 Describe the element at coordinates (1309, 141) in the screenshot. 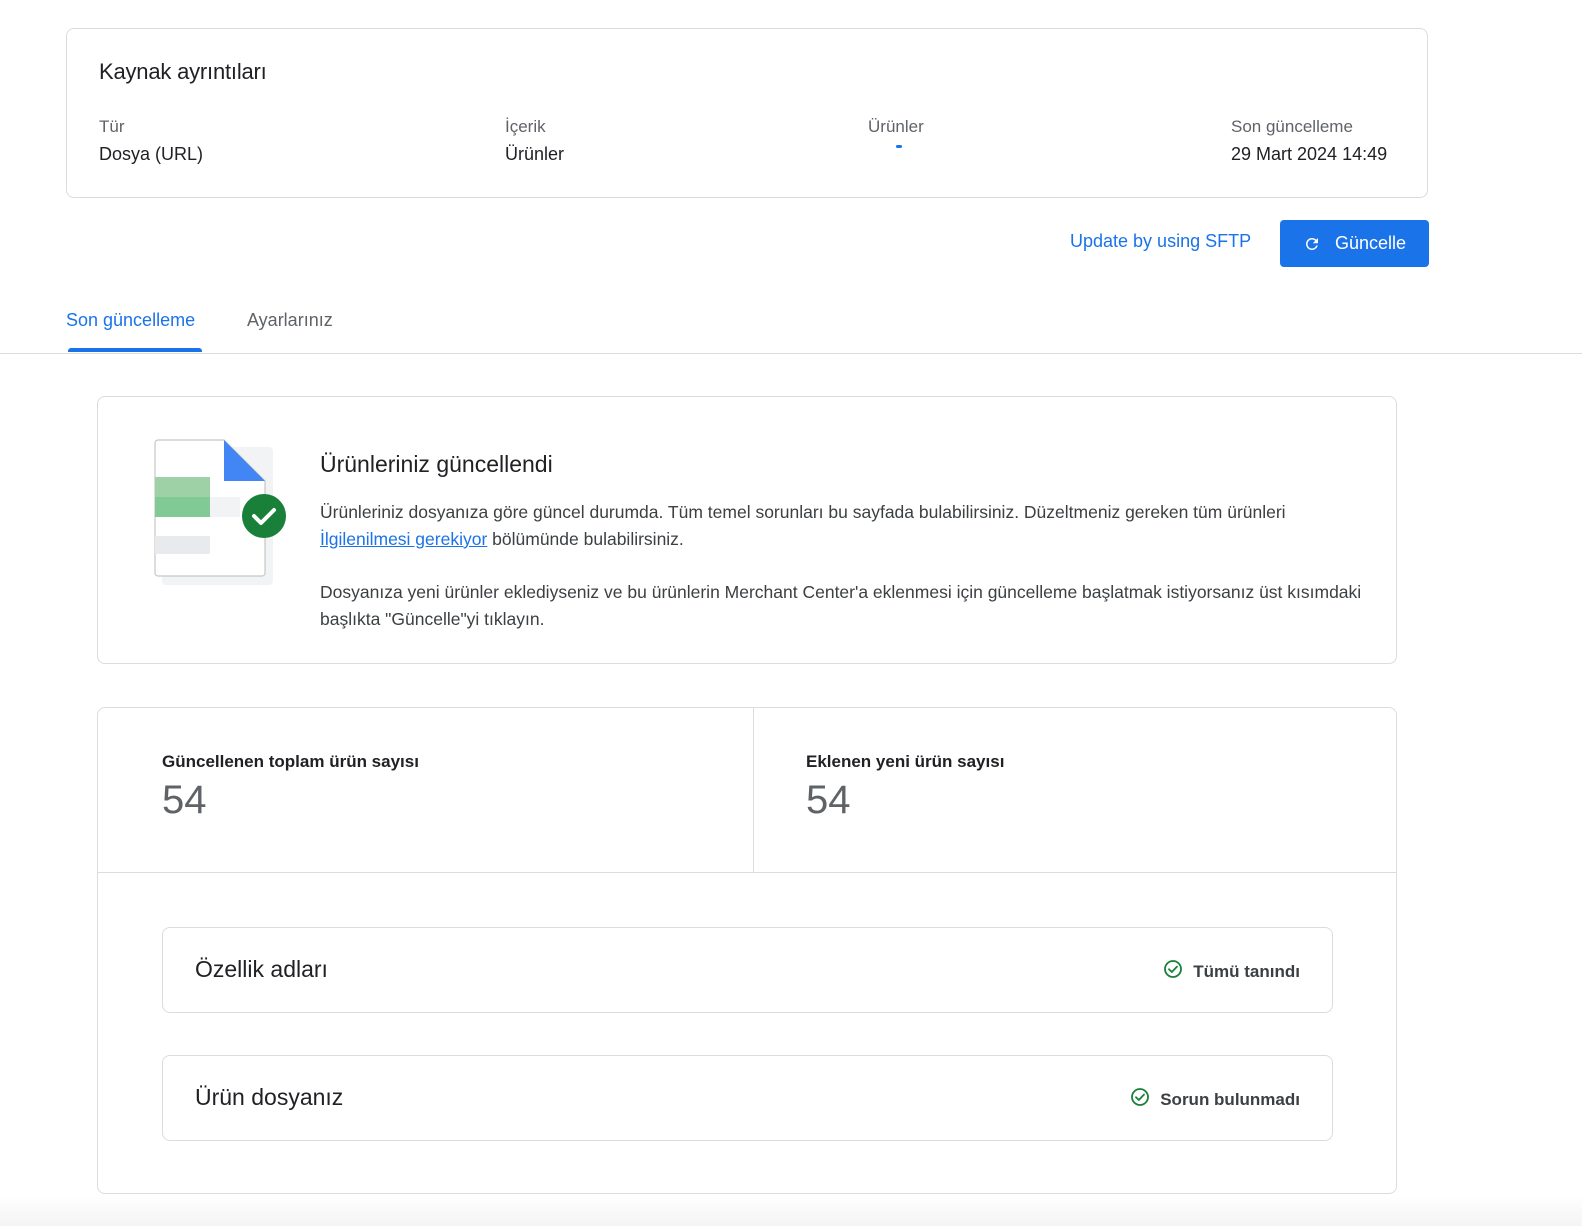

I see `meta-last-update: Son güncelleme 29 Mart 2024 14:49` at that location.